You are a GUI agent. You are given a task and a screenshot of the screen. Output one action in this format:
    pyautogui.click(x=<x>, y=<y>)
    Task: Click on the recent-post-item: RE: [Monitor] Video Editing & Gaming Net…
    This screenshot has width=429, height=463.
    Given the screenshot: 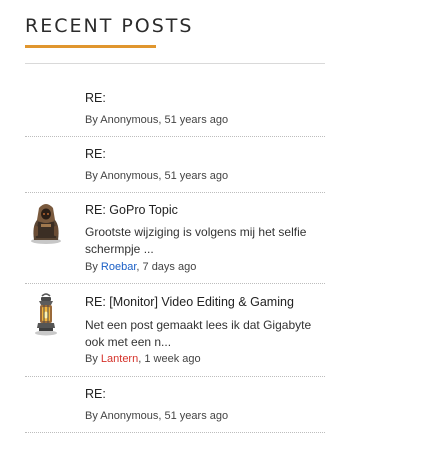 What is the action you would take?
    pyautogui.click(x=175, y=330)
    